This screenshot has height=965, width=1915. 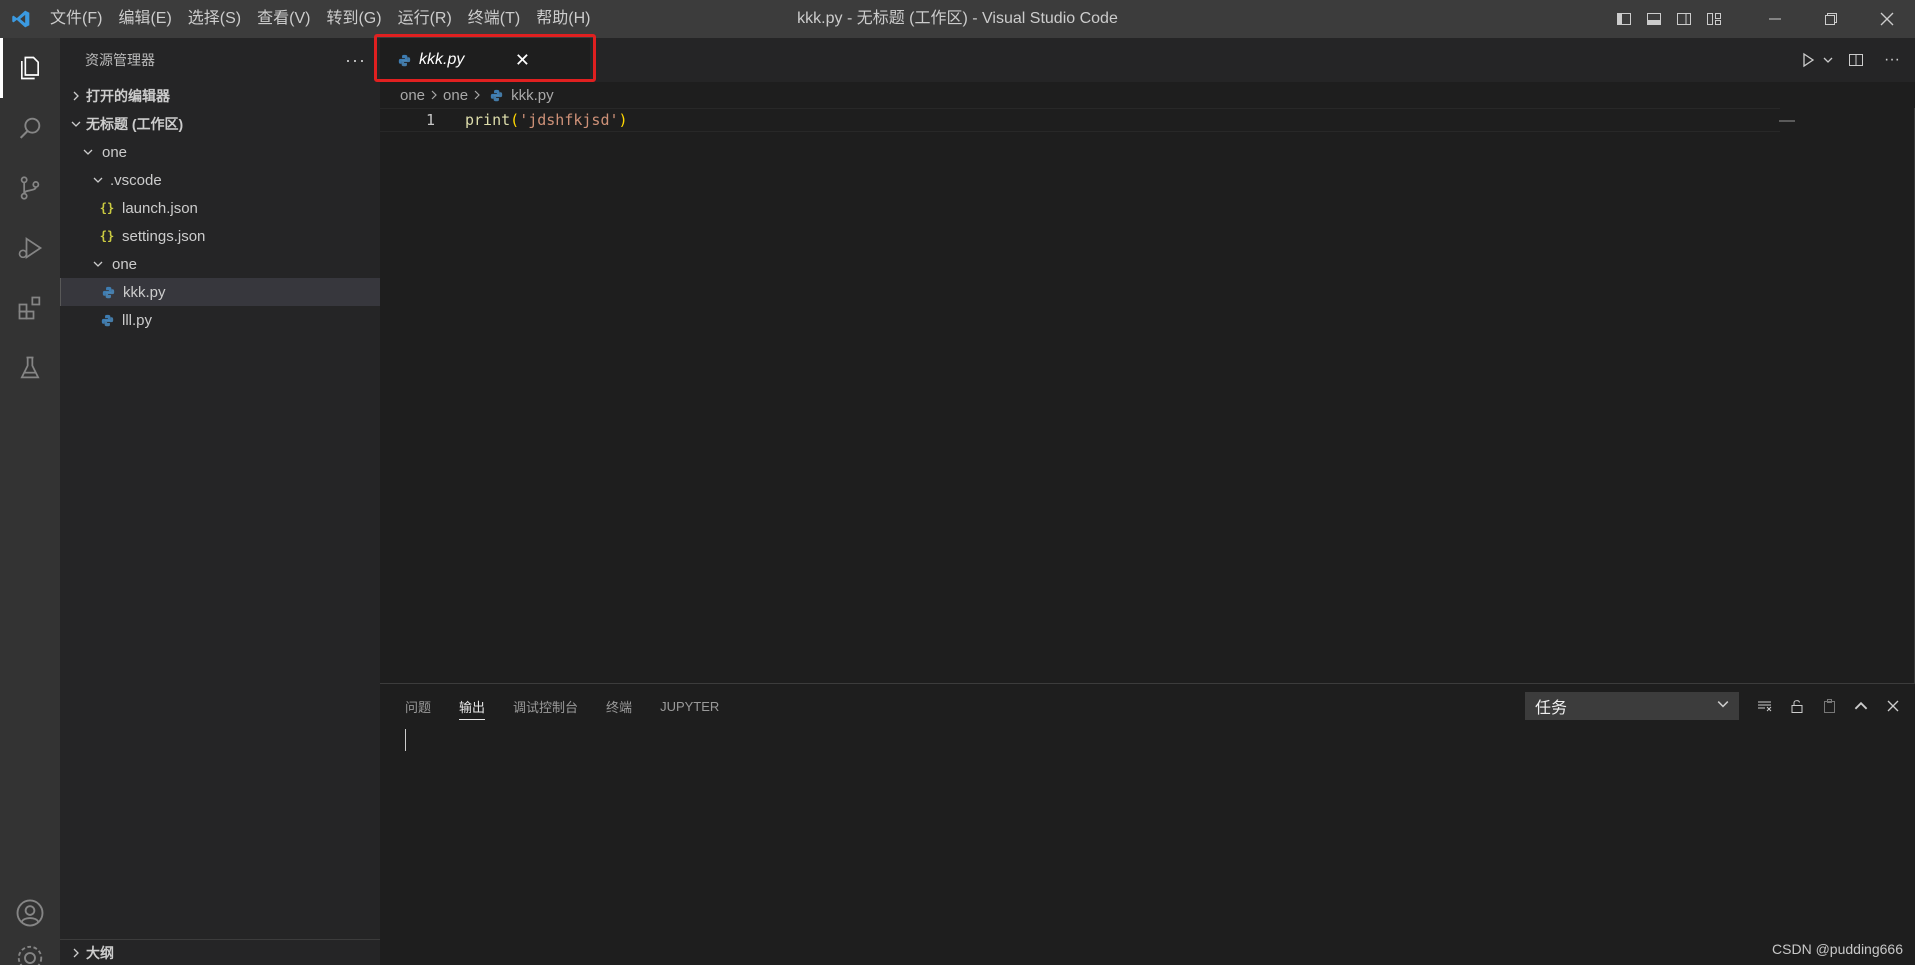 What do you see at coordinates (626, 706) in the screenshot?
I see `tab-terminal: 终端` at bounding box center [626, 706].